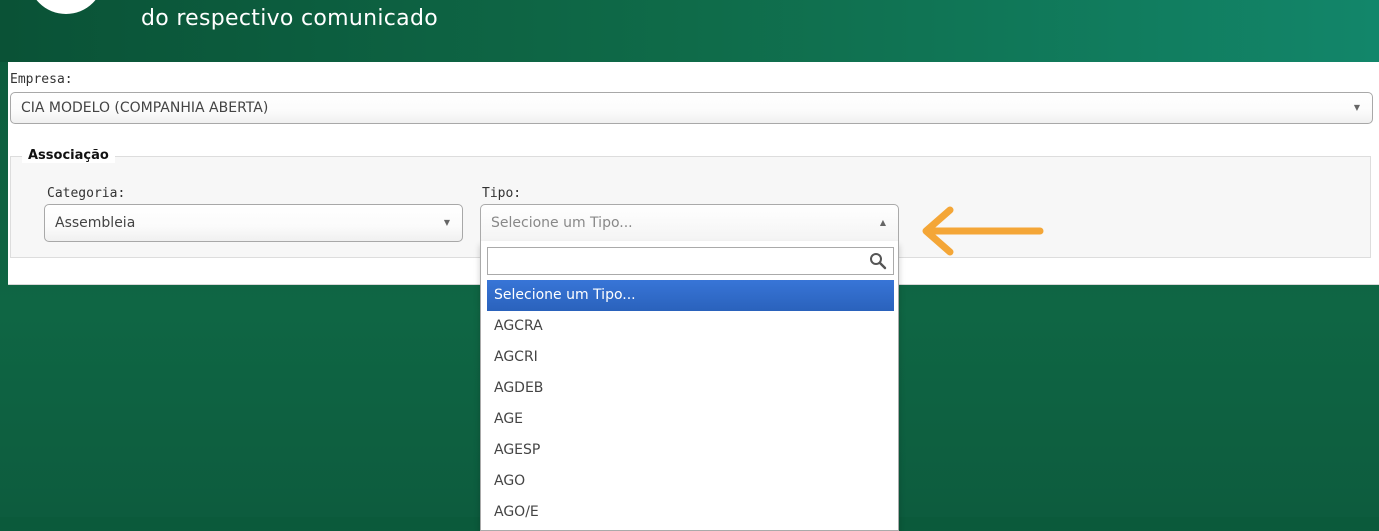 The width and height of the screenshot is (1379, 531). I want to click on tipo-select: Selecione um Tipo... ▲, so click(689, 223).